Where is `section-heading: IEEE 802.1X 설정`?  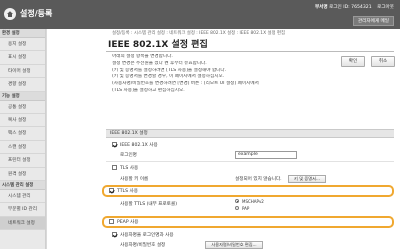
section-heading: IEEE 802.1X 설정 is located at coordinates (250, 133).